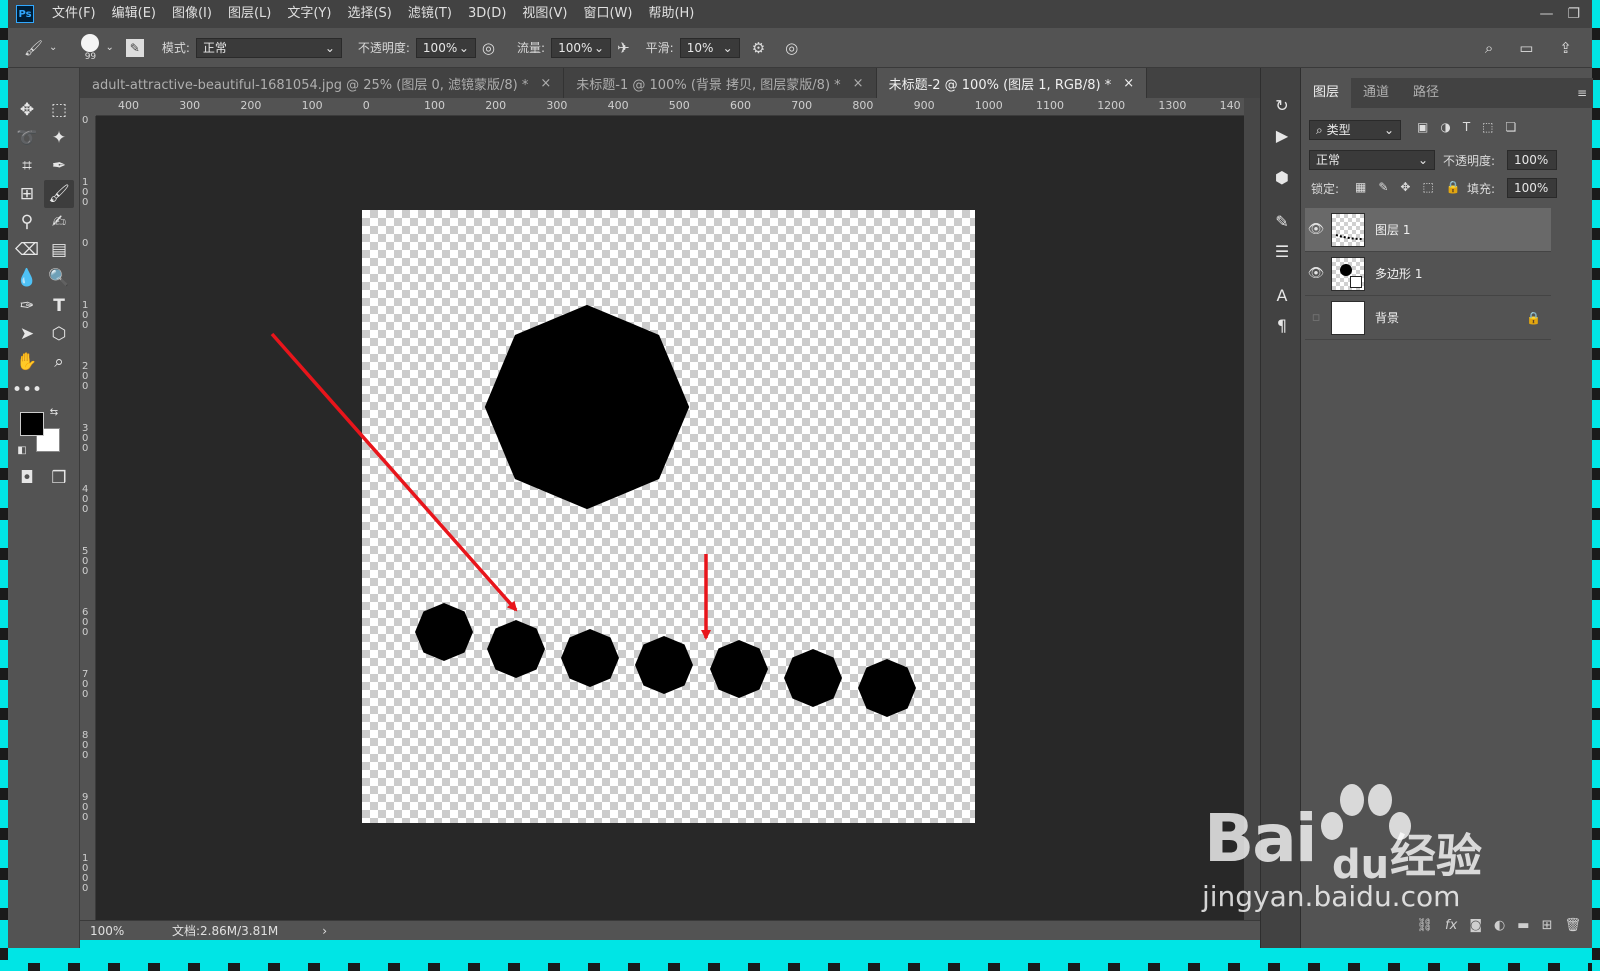 The height and width of the screenshot is (971, 1600). What do you see at coordinates (1376, 93) in the screenshot?
I see `tab-channels: 通道` at bounding box center [1376, 93].